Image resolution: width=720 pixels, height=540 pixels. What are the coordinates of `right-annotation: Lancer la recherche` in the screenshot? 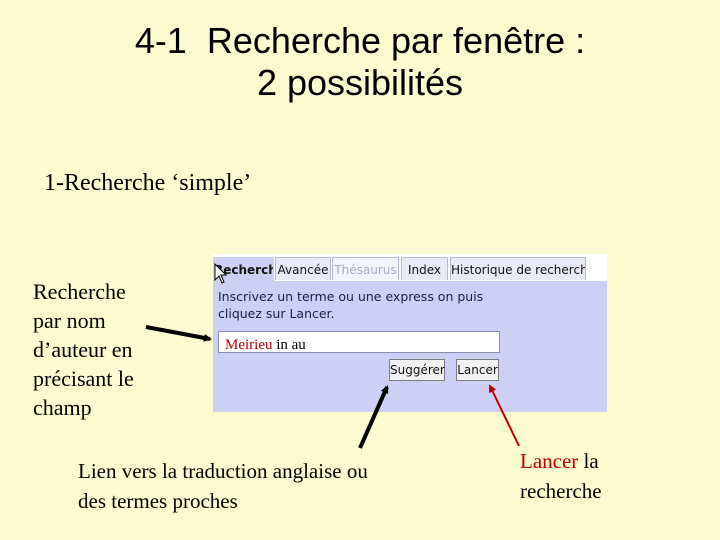 It's located at (580, 476).